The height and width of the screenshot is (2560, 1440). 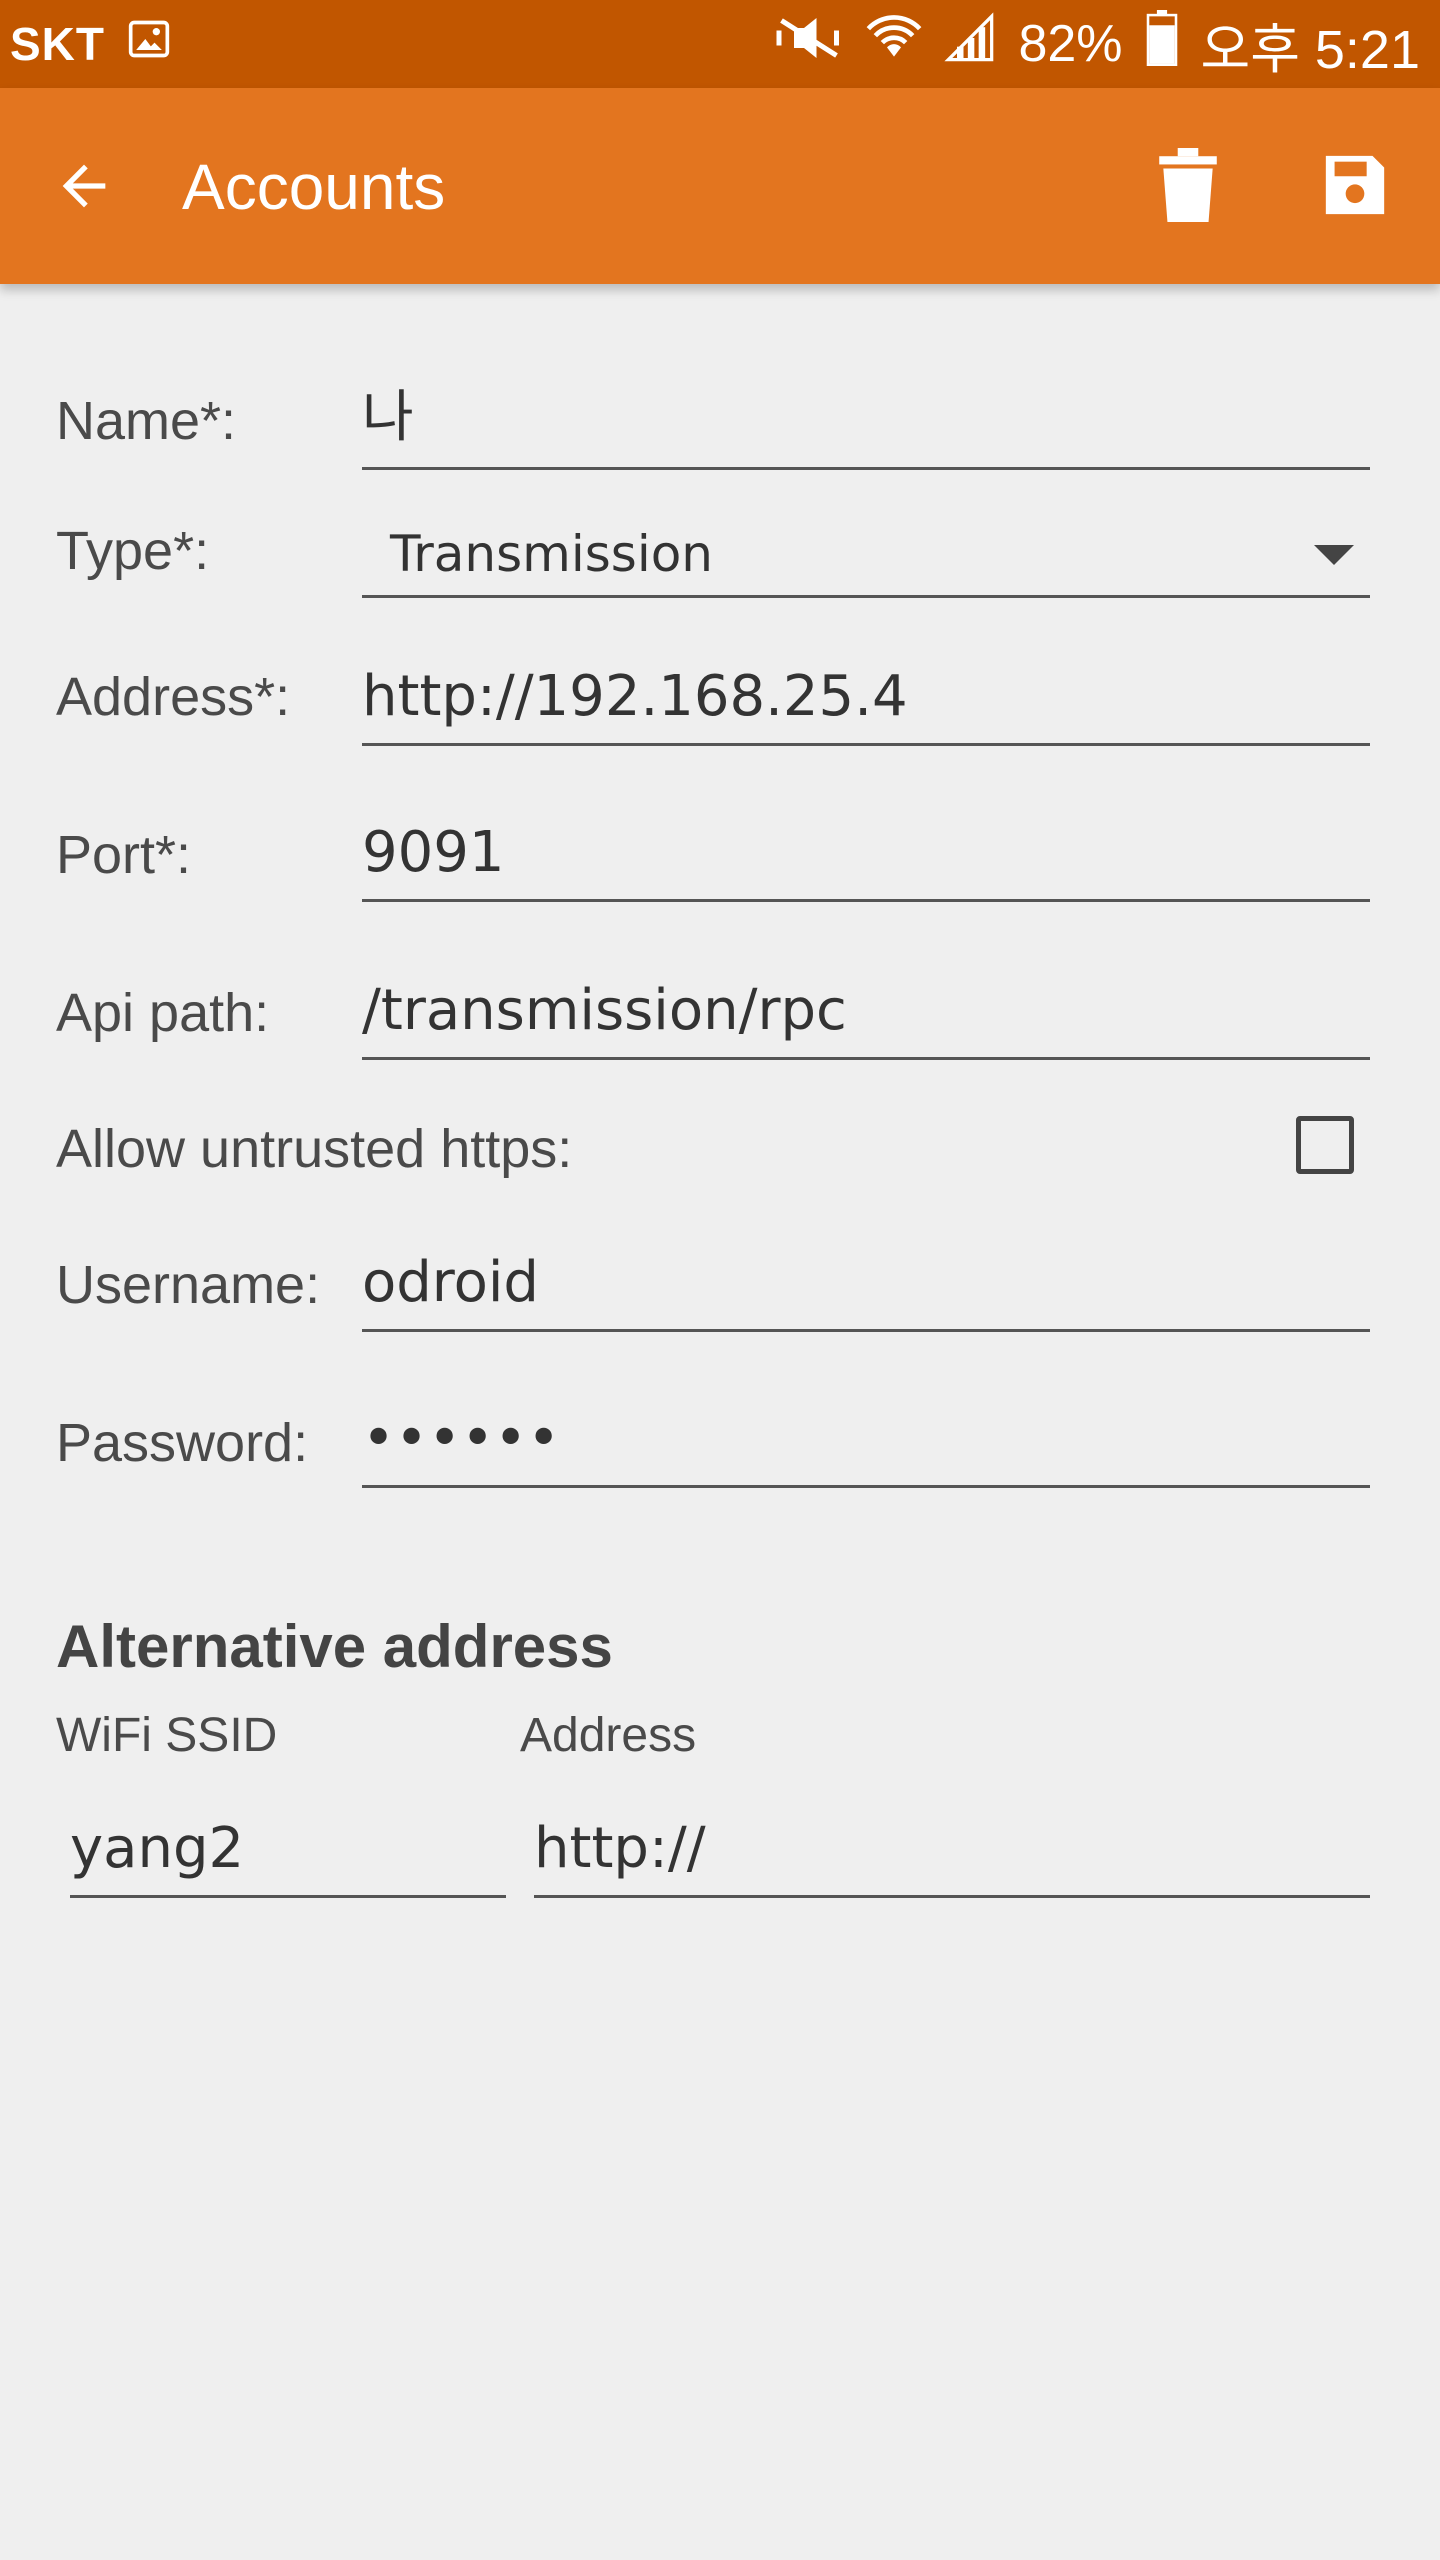 What do you see at coordinates (288, 1853) in the screenshot?
I see `wifi-ssid-field: yang2` at bounding box center [288, 1853].